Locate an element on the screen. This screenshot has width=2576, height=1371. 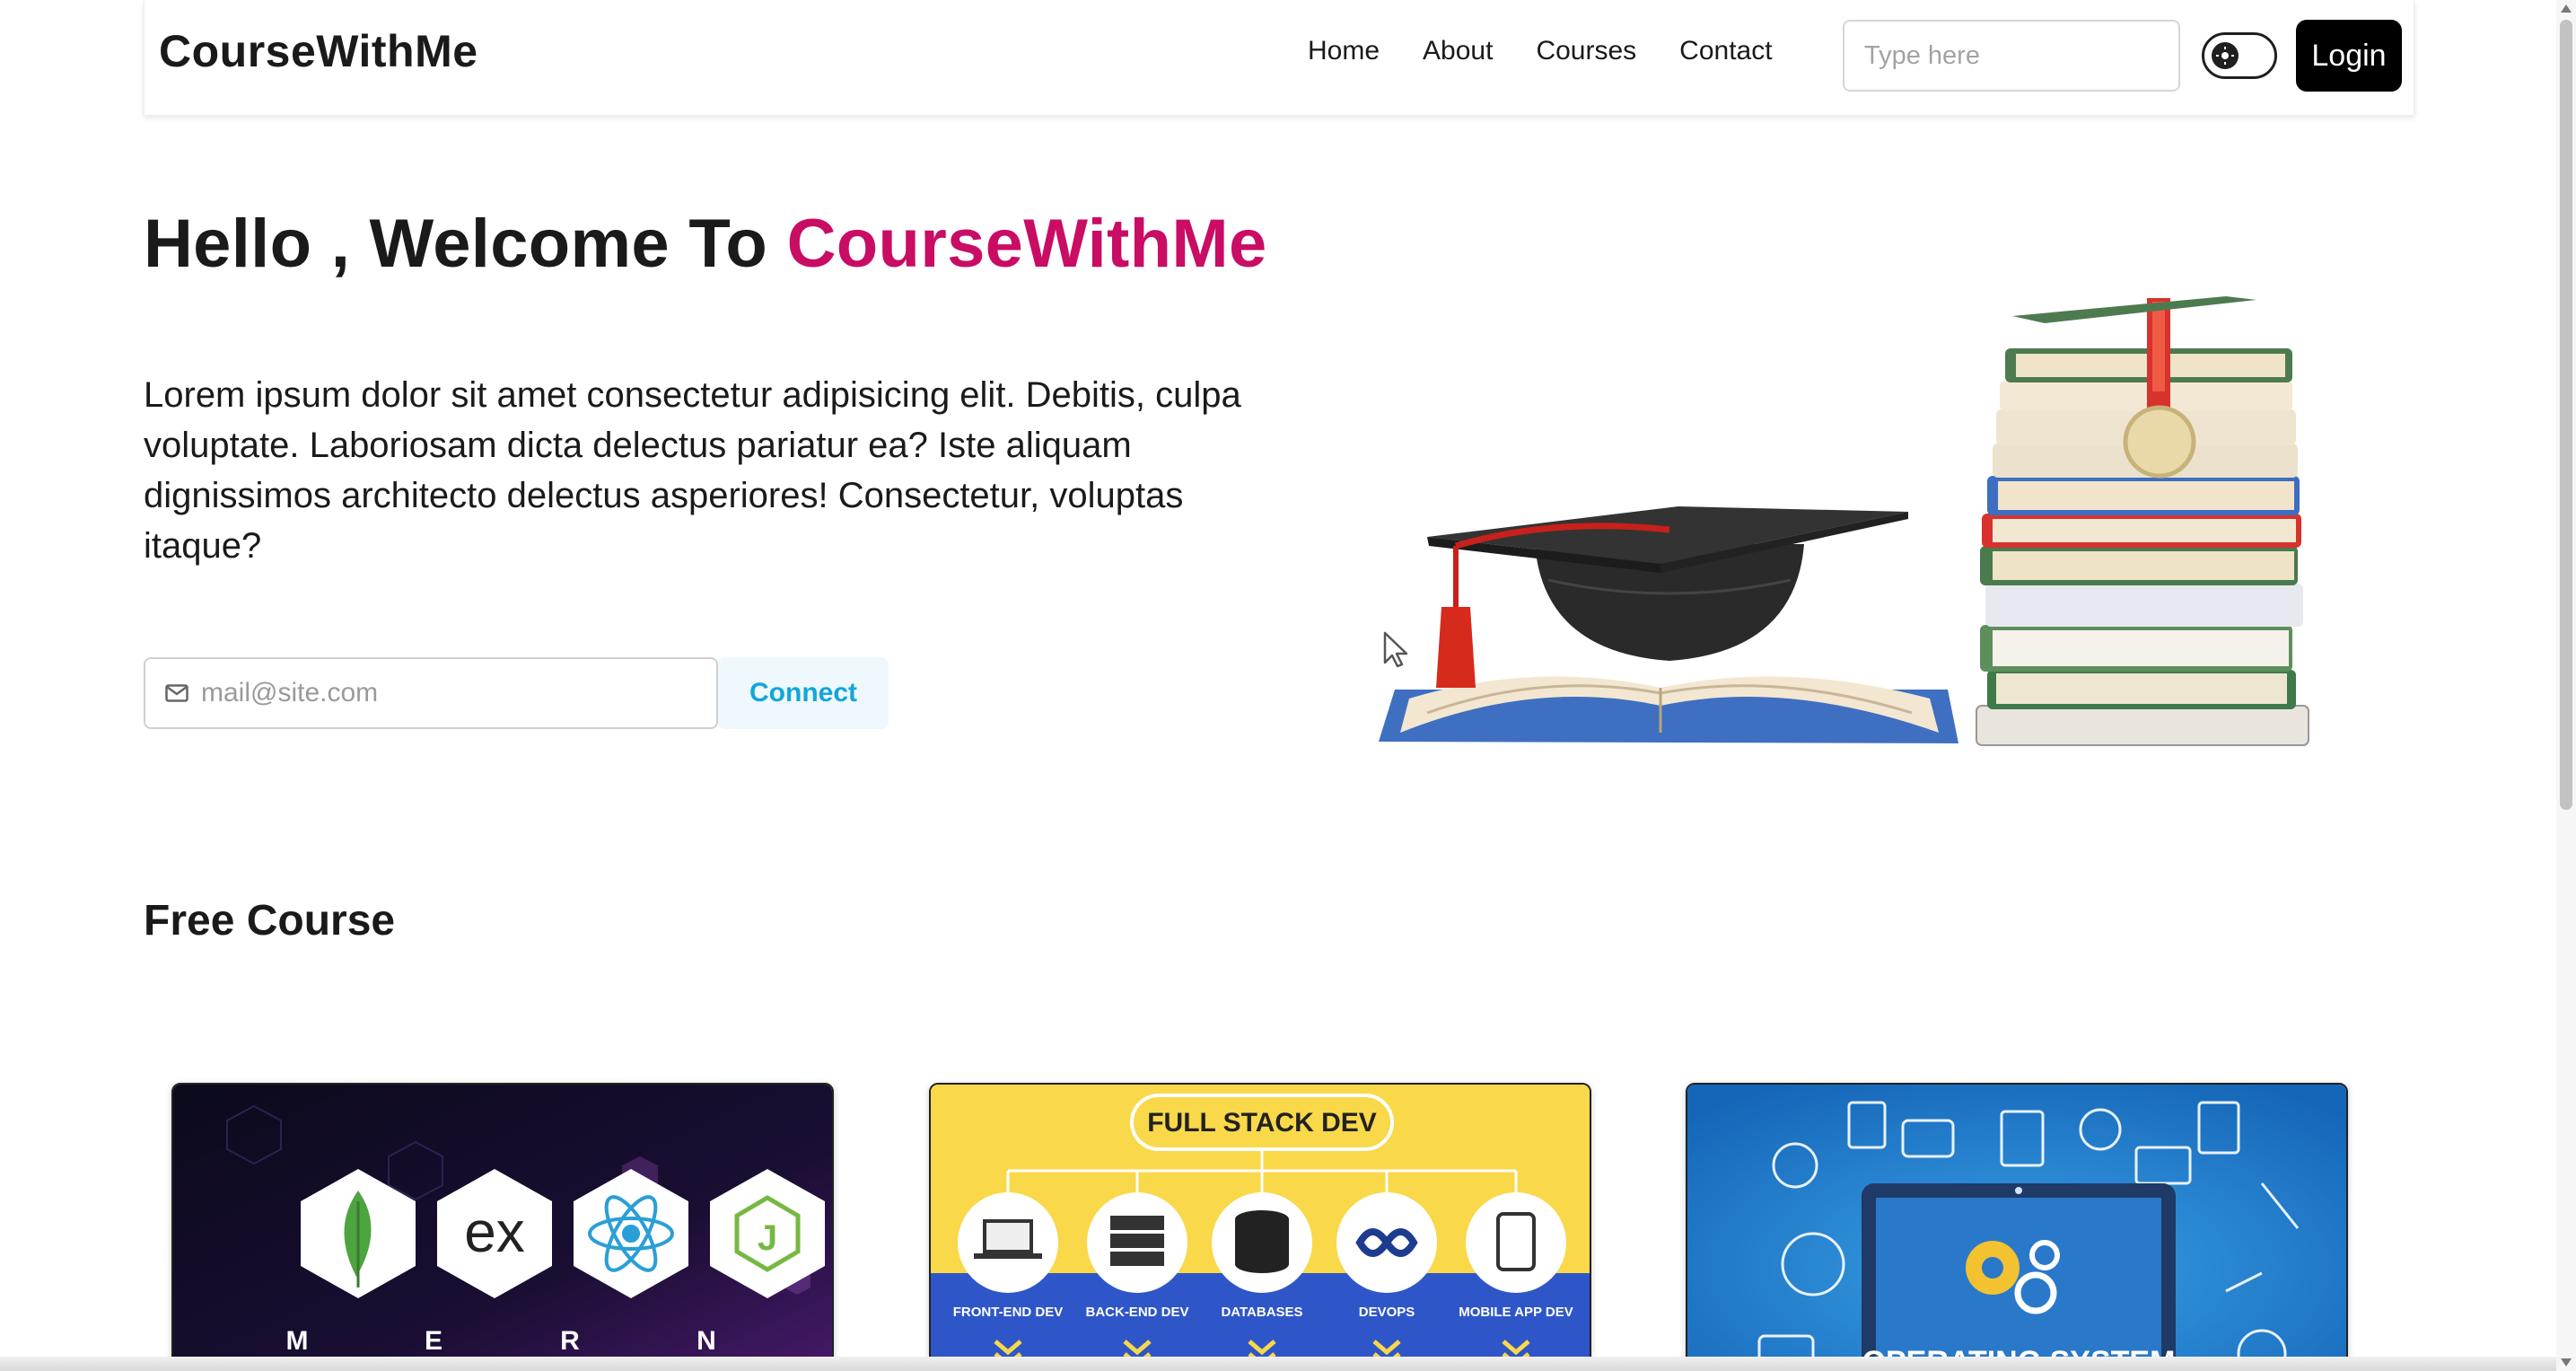
nav-link-about: About is located at coordinates (1458, 51).